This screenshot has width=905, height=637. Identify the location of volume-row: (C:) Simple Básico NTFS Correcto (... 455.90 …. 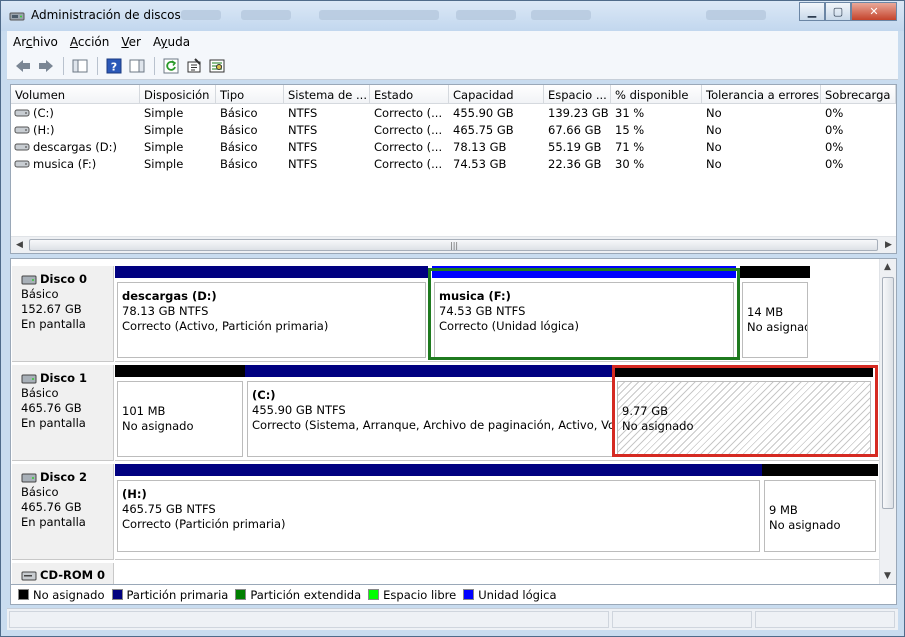
(453, 113).